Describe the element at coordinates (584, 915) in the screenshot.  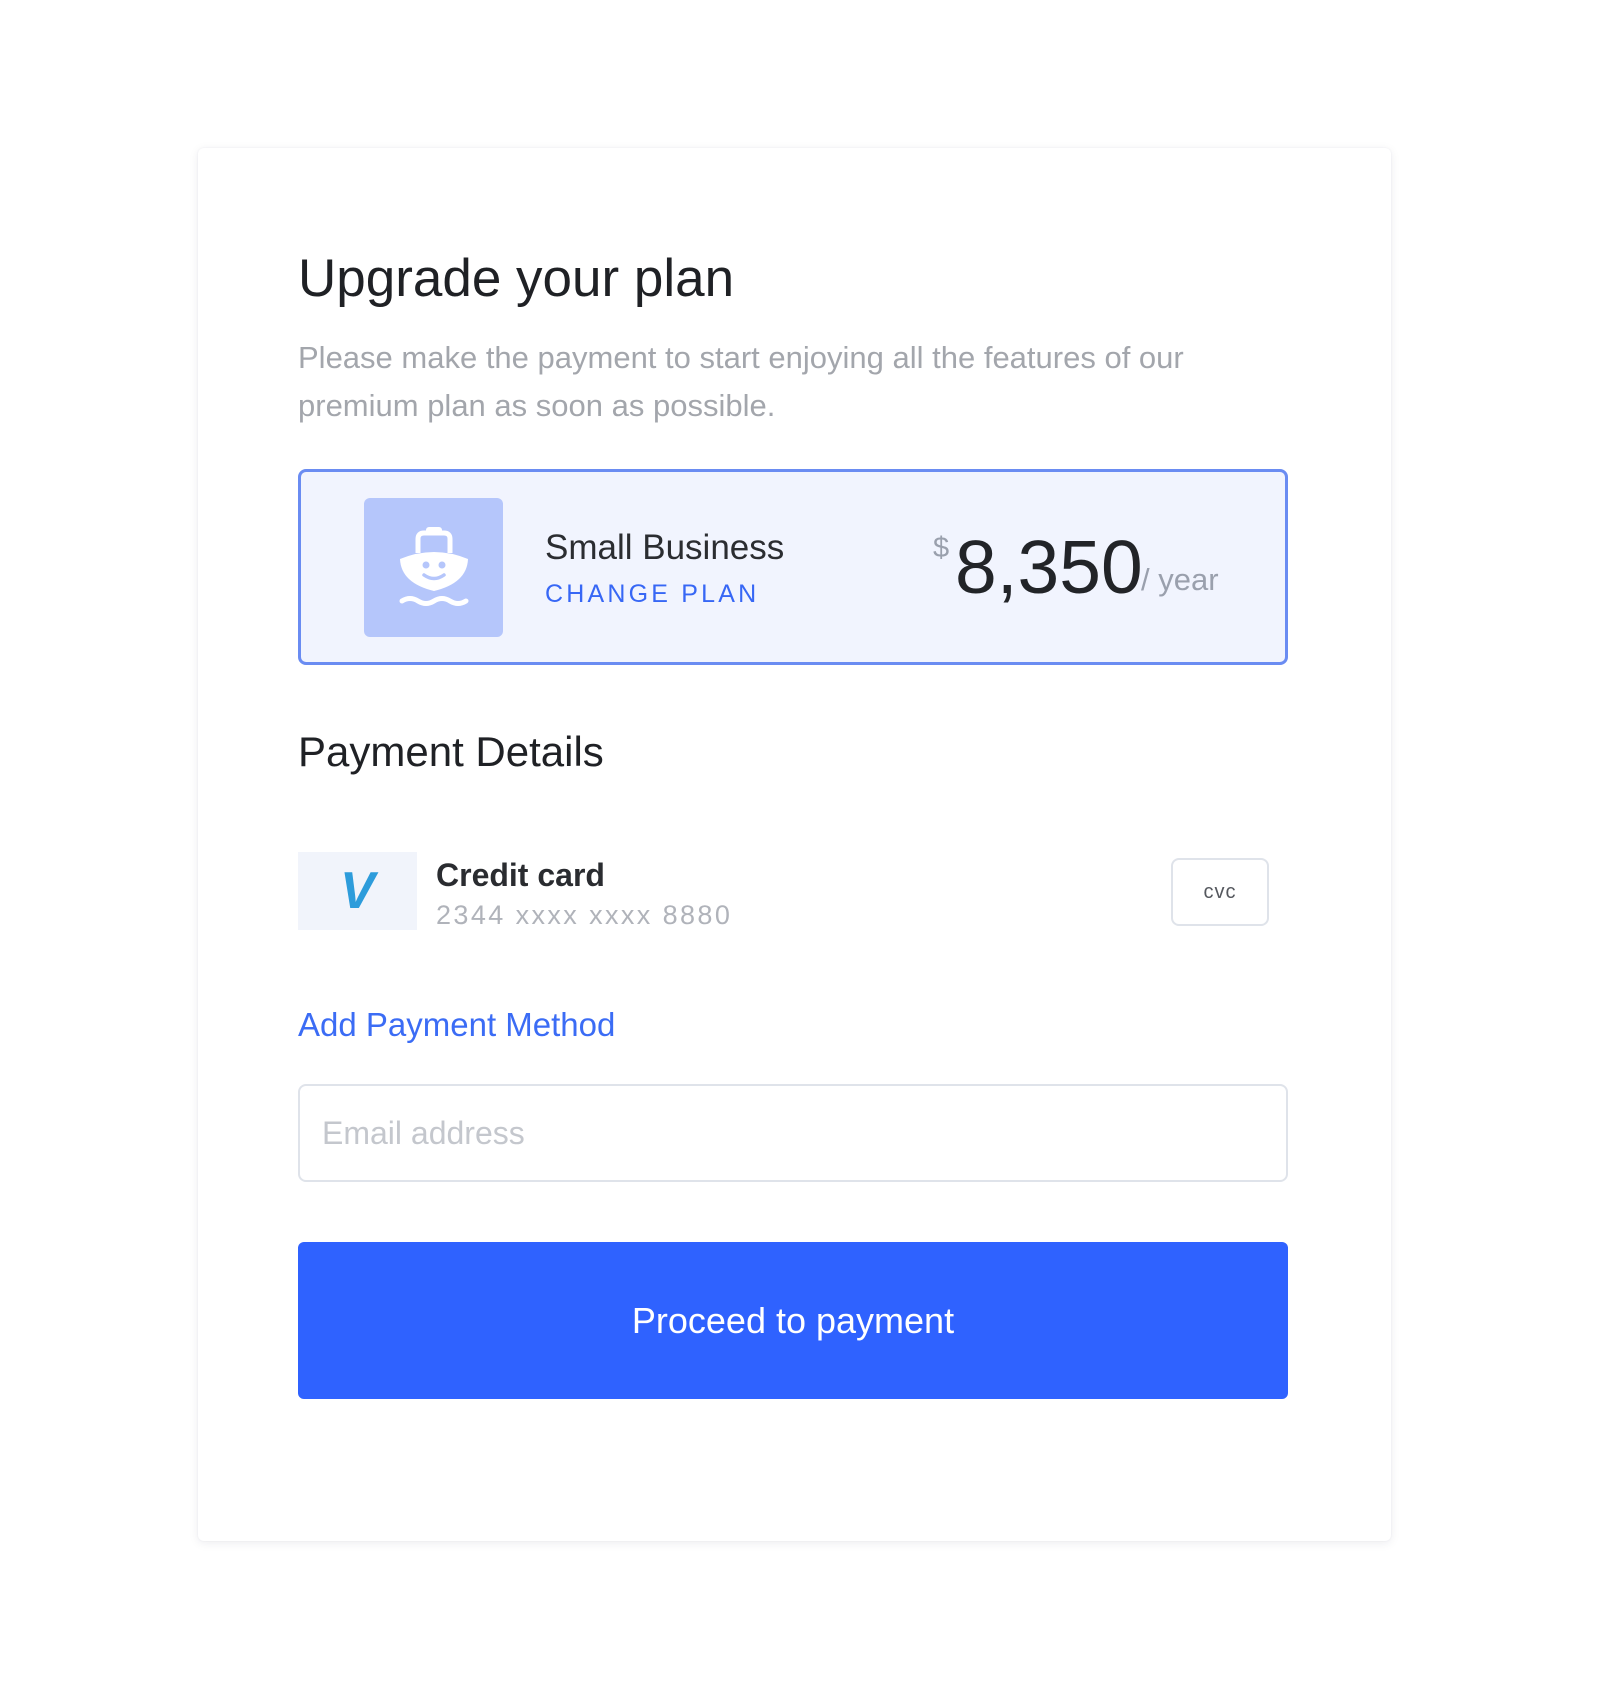
I see `card-number: 2344 xxxx xxxx 8880` at that location.